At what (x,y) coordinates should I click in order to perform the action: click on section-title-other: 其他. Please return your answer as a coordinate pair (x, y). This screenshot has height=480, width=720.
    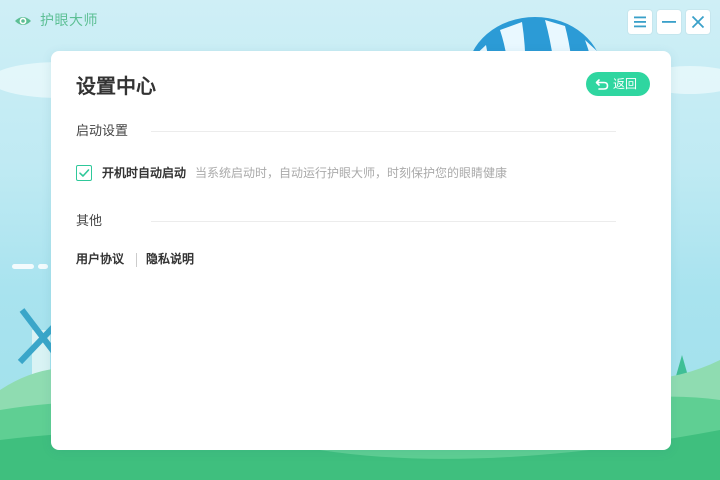
    Looking at the image, I should click on (89, 221).